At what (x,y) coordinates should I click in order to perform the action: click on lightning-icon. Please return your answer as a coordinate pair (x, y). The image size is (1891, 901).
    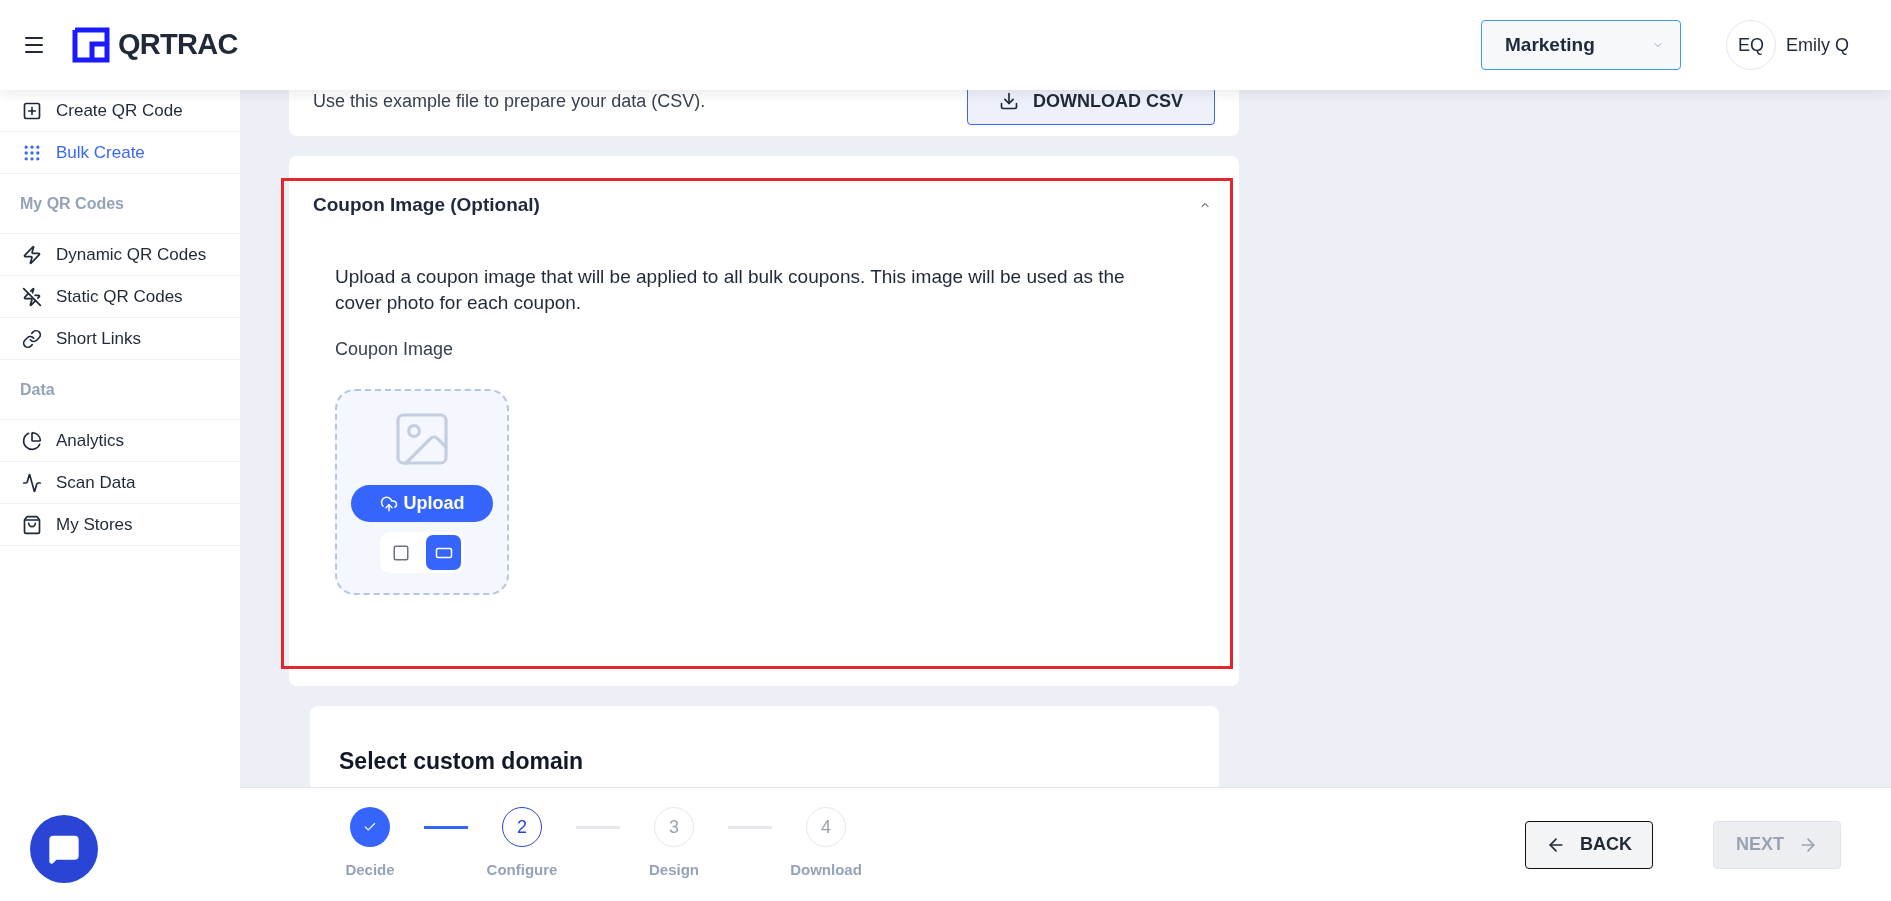
    Looking at the image, I should click on (32, 254).